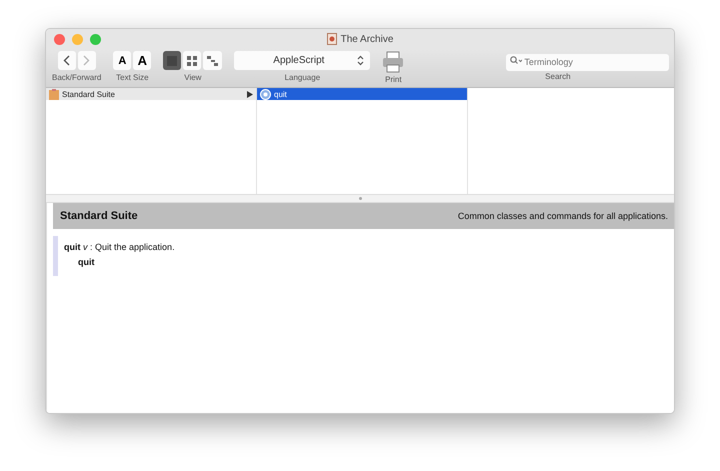 The image size is (720, 471). I want to click on zoom-button, so click(95, 39).